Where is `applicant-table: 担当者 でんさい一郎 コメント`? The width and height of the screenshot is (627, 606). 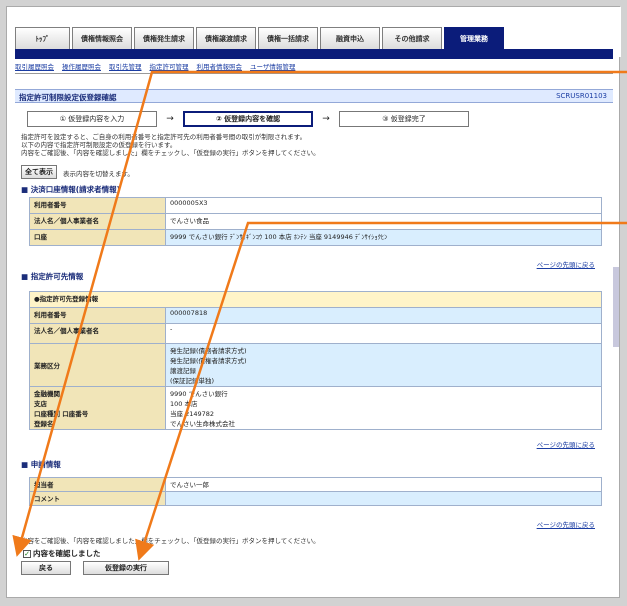 applicant-table: 担当者 でんさい一郎 コメント is located at coordinates (315, 491).